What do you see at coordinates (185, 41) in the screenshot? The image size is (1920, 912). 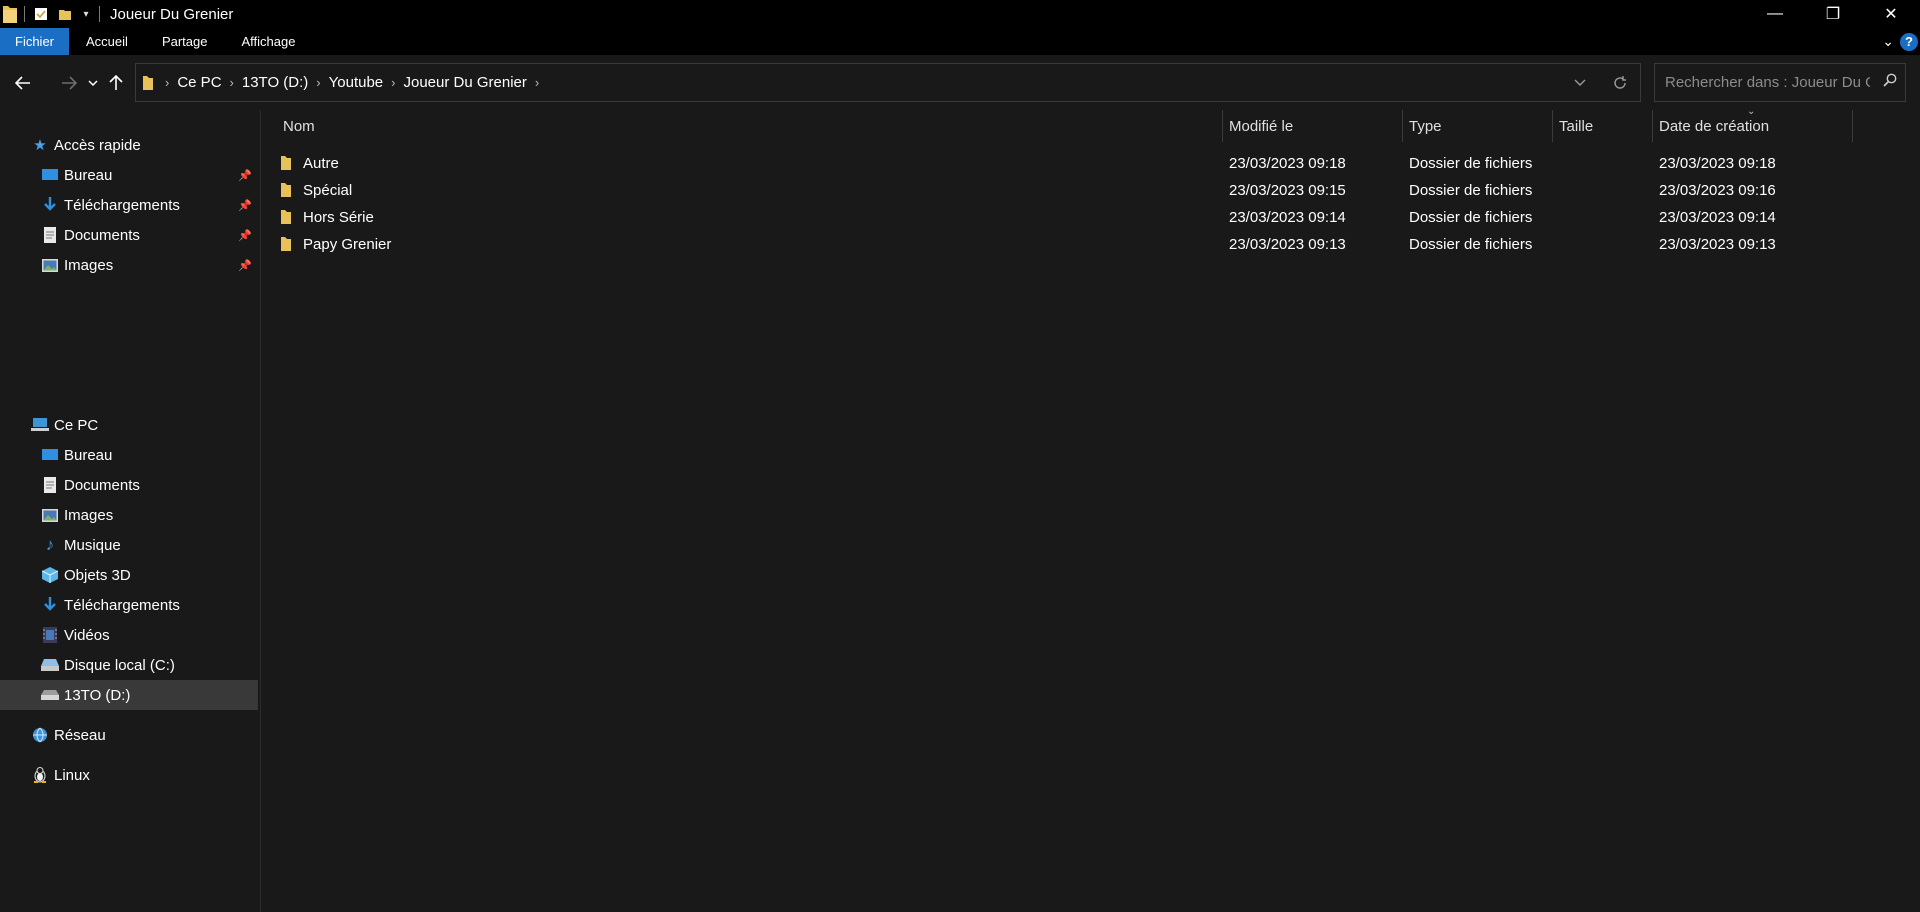 I see `tab-partage: Partage` at bounding box center [185, 41].